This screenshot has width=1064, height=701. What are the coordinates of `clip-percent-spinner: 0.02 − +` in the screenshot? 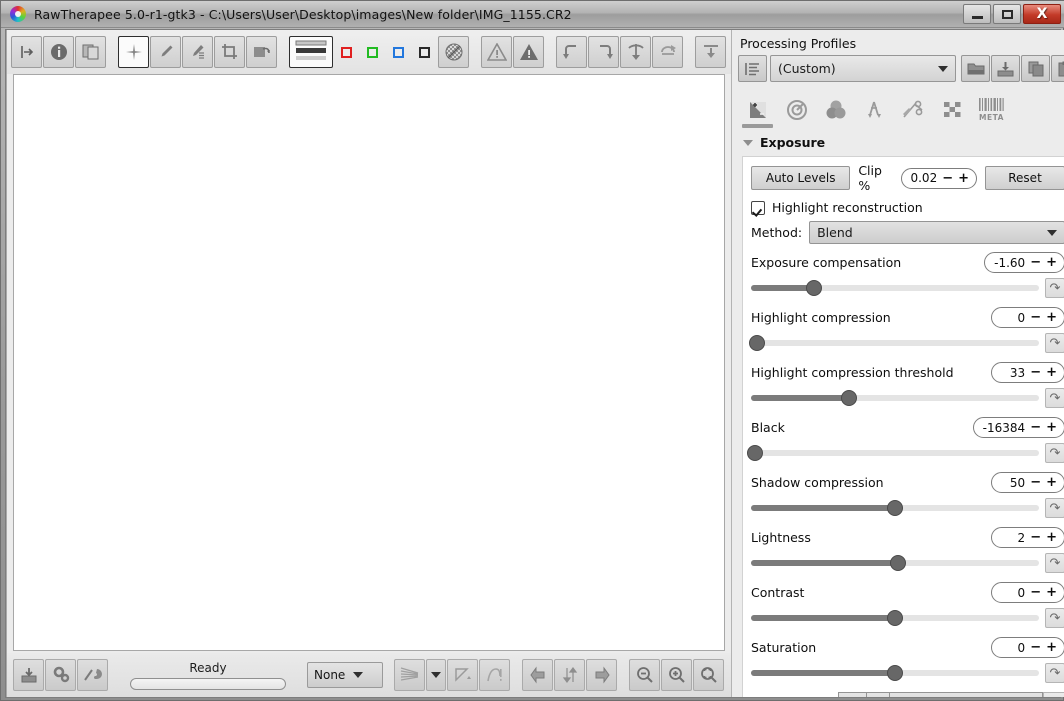 It's located at (939, 178).